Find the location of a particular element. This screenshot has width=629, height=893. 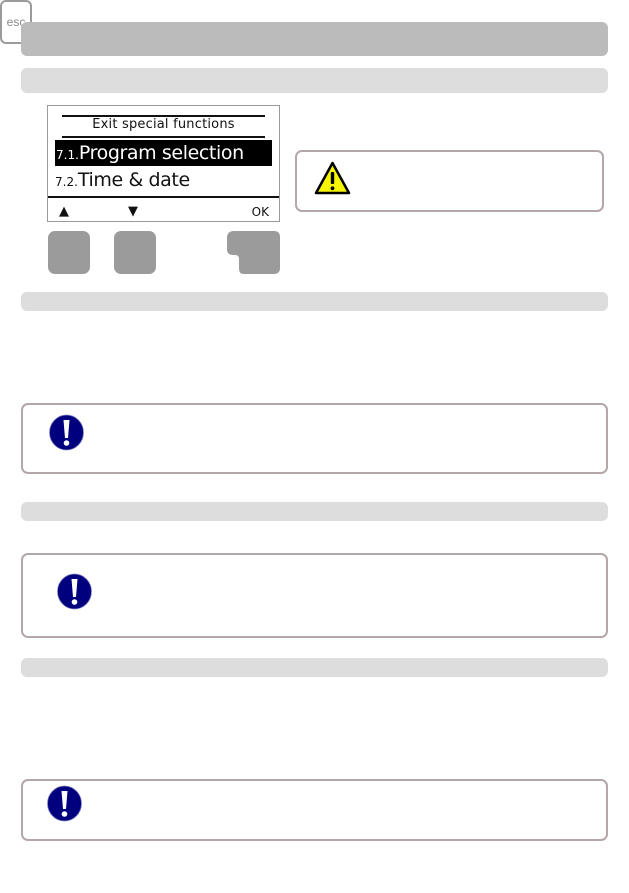

header-bar is located at coordinates (314, 39).